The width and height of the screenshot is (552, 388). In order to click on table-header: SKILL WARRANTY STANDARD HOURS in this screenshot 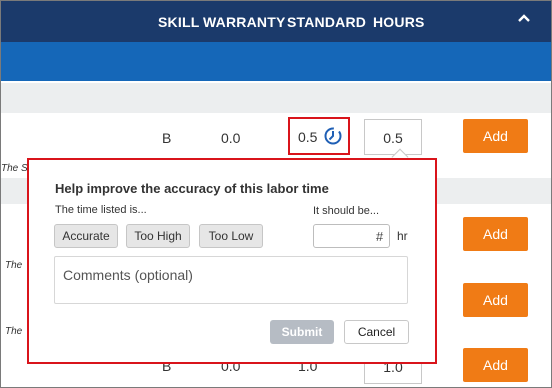, I will do `click(276, 21)`.